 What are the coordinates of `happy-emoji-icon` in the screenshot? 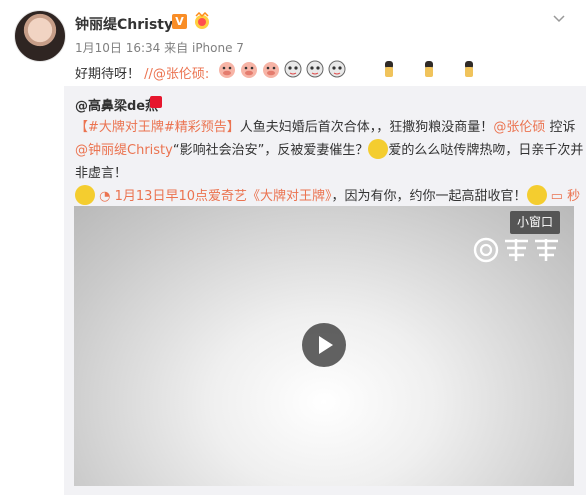 It's located at (85, 195).